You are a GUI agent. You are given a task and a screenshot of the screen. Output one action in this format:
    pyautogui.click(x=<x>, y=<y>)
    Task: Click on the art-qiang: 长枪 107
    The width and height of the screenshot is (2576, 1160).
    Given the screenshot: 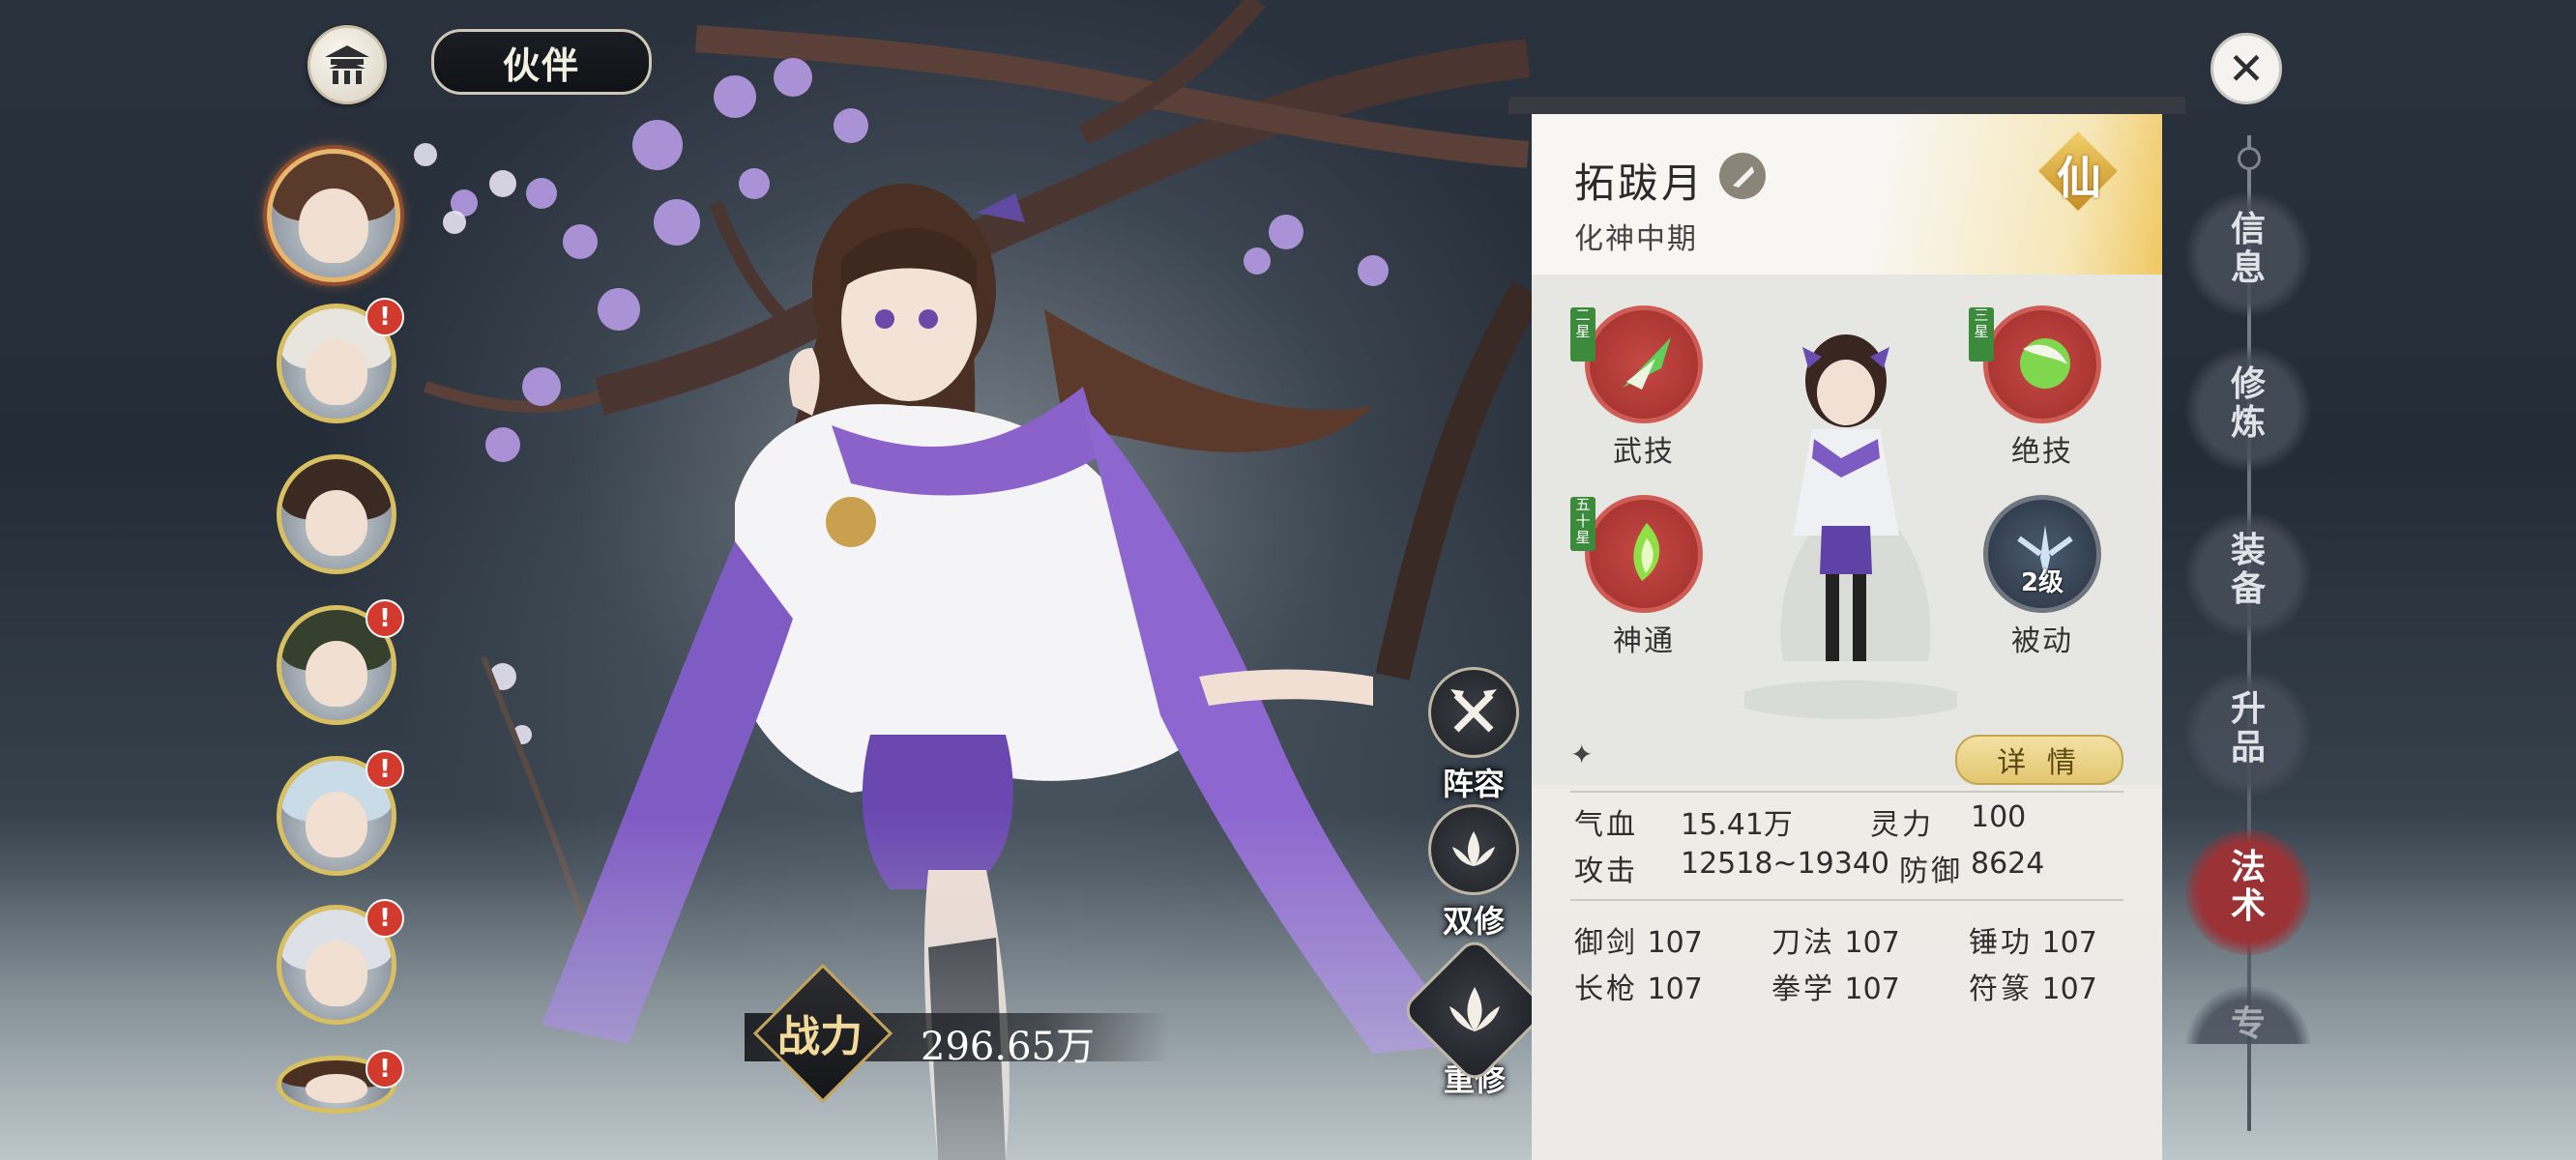 What is the action you would take?
    pyautogui.click(x=1638, y=989)
    